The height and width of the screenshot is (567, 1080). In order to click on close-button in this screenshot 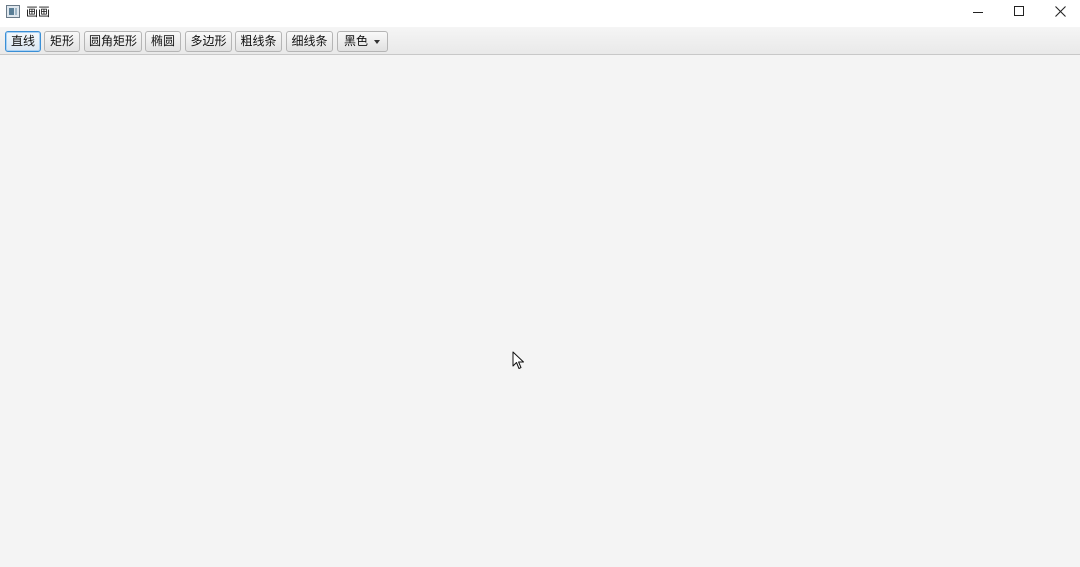, I will do `click(1059, 12)`.